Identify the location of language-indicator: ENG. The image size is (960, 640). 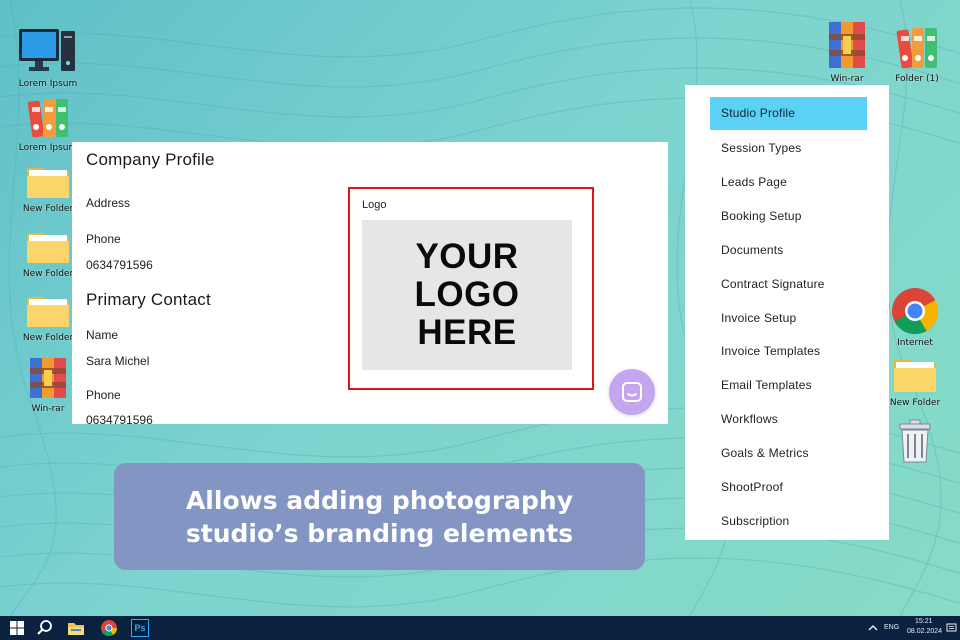
(891, 627).